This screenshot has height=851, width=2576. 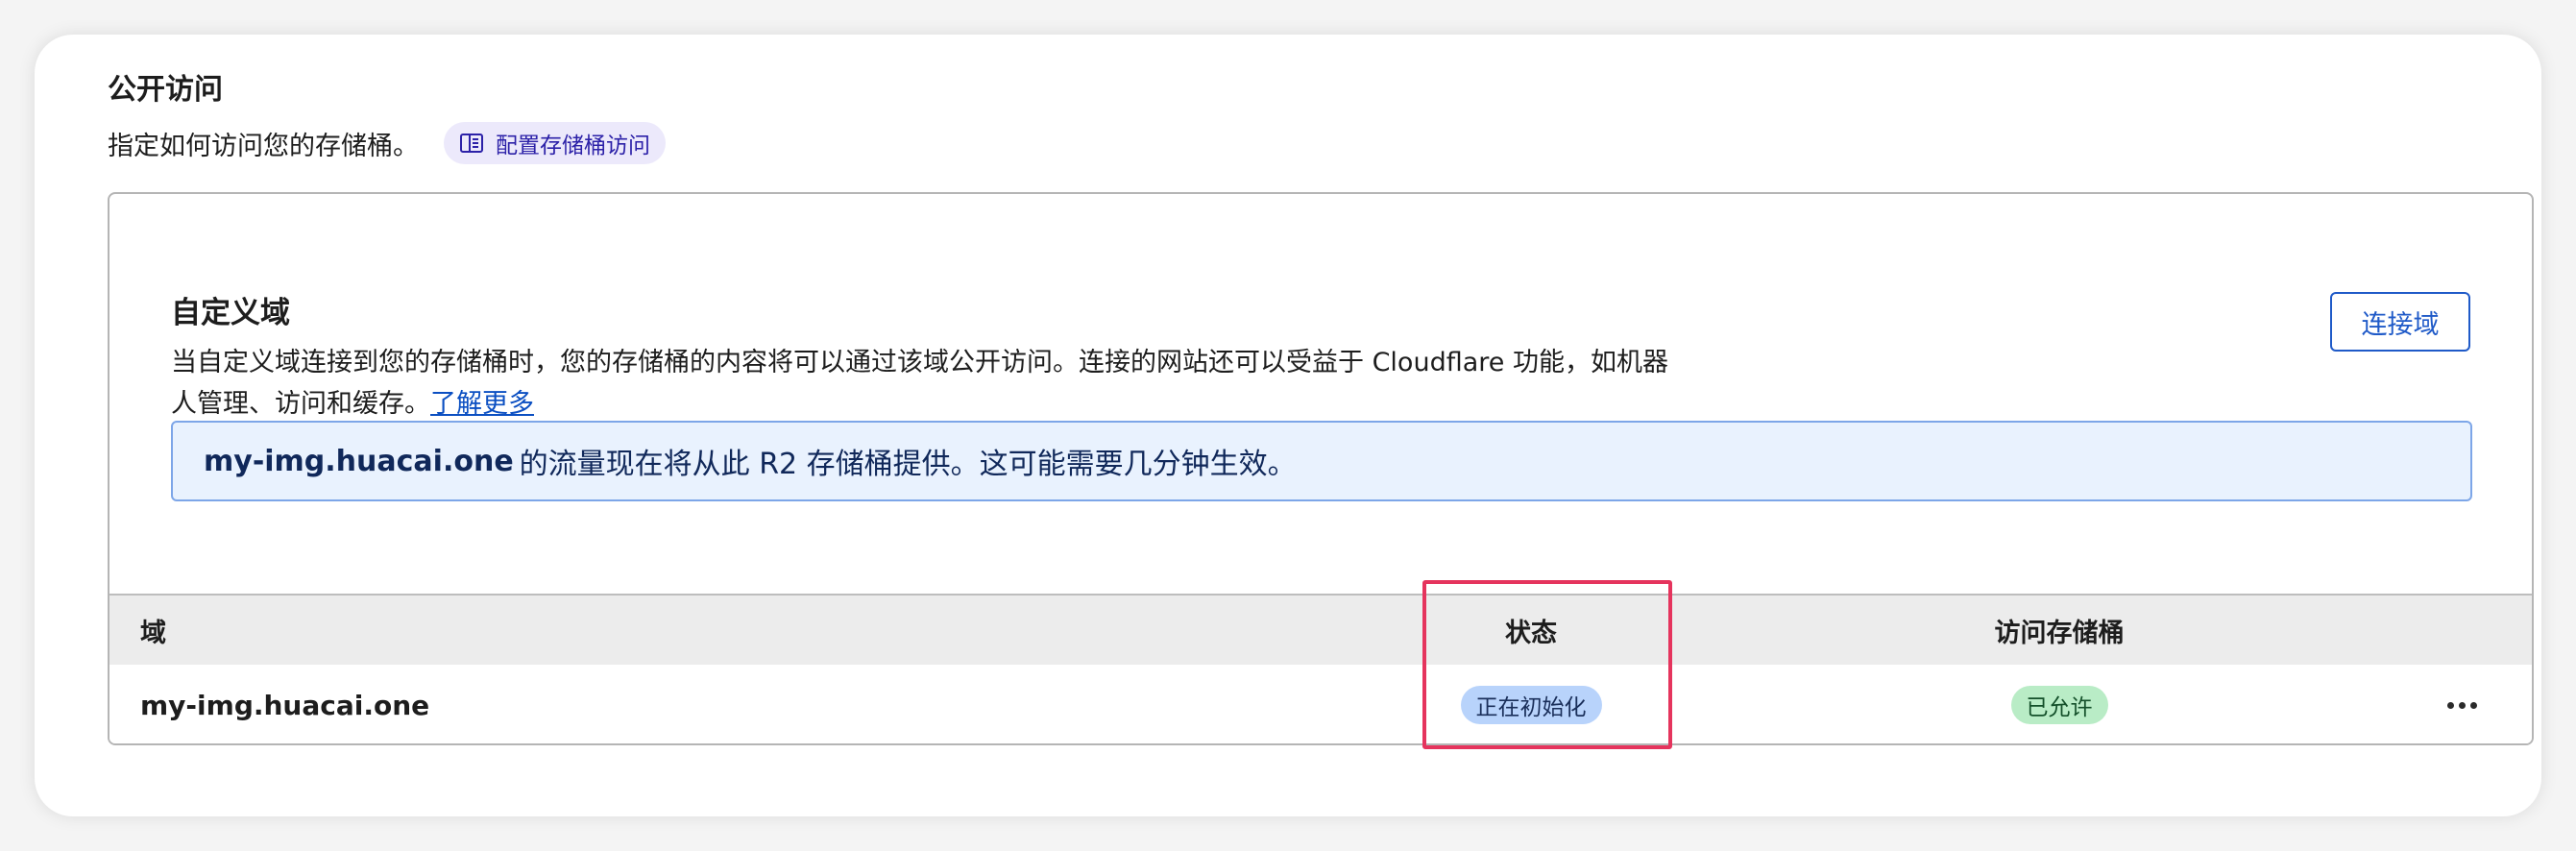 What do you see at coordinates (908, 465) in the screenshot?
I see `notice-text: 的流量现在将从此 R2 存储桶提供。这可能需要几分钟生效。` at bounding box center [908, 465].